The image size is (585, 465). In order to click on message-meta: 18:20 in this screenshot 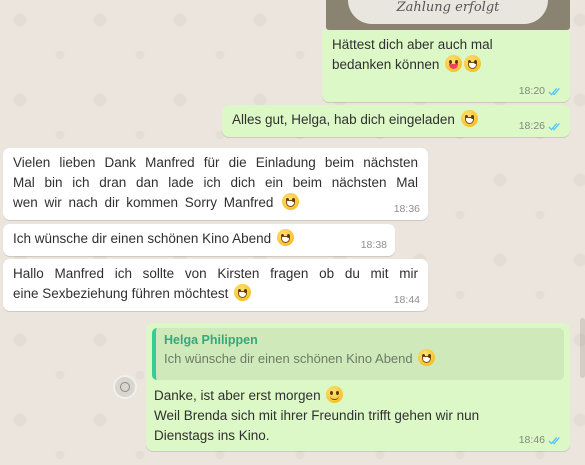, I will do `click(540, 91)`.